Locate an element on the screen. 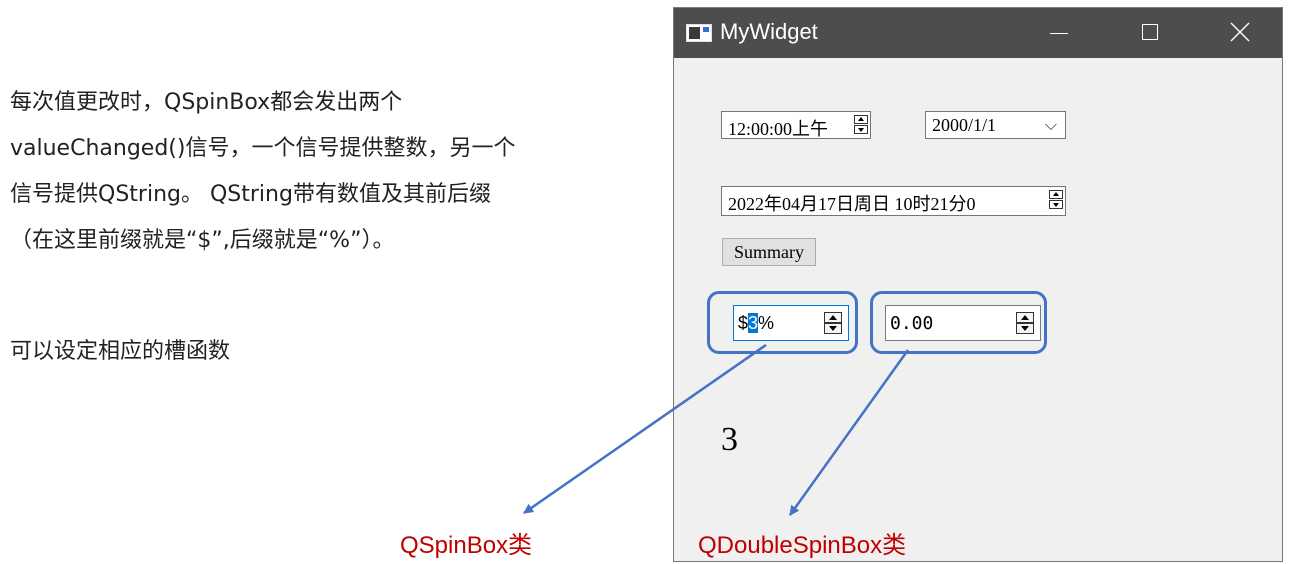  arrow-to-double-spinbox-caption is located at coordinates (849, 432).